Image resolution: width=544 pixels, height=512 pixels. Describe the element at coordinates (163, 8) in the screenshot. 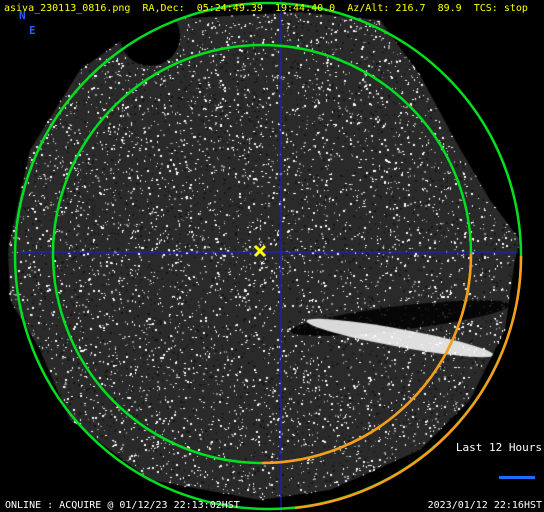

I see `radec-label: RA,Dec:` at that location.